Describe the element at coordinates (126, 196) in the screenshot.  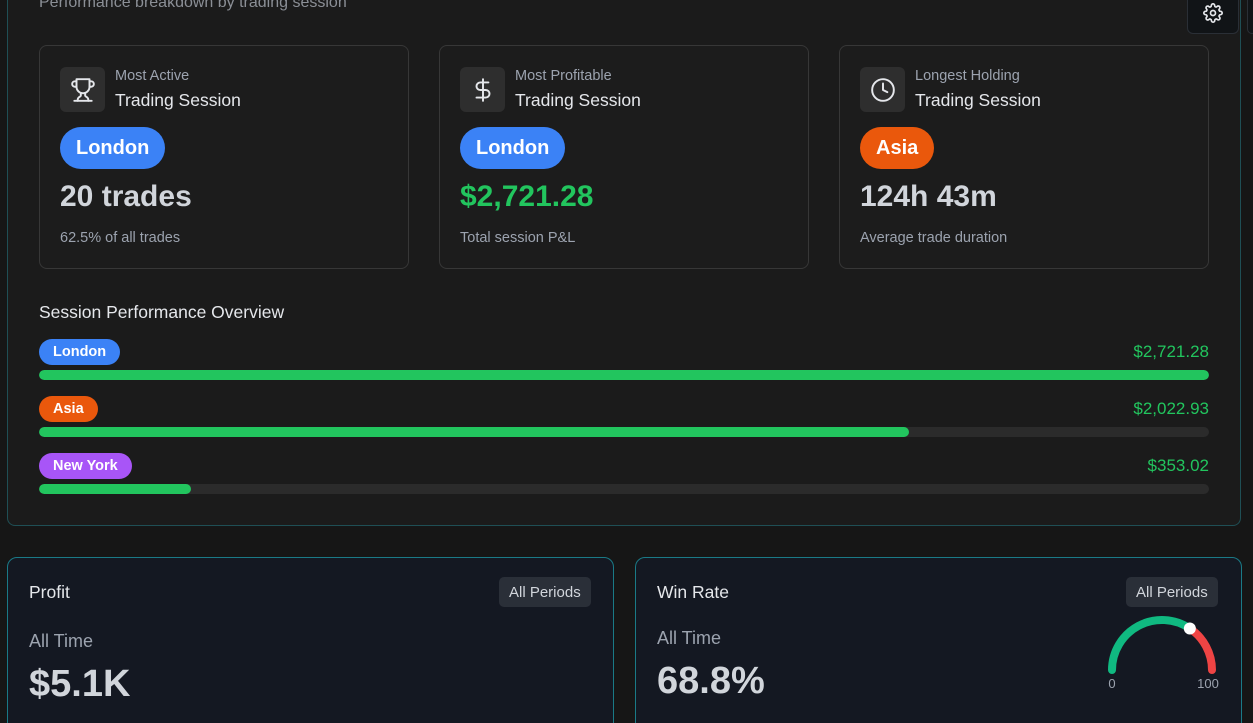
I see `card-value: 20 trades` at that location.